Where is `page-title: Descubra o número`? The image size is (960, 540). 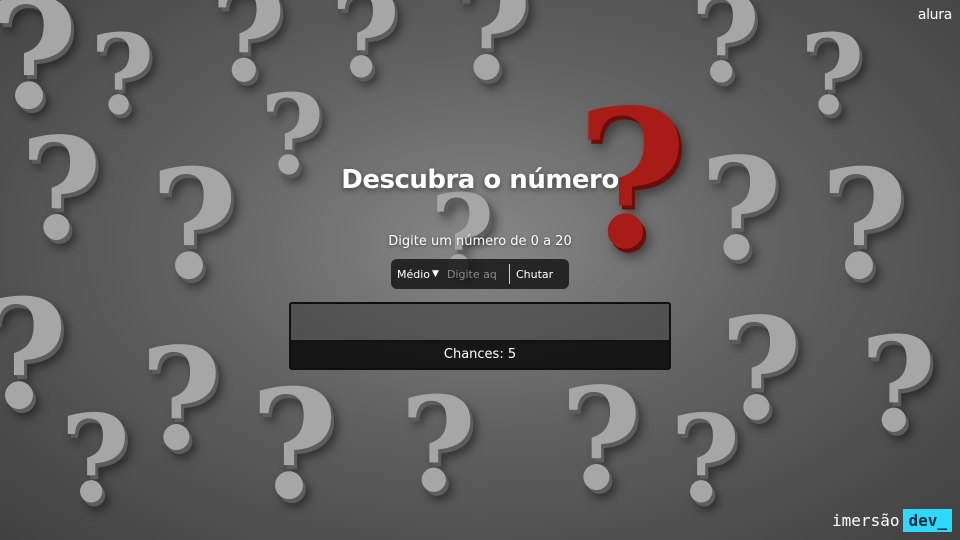
page-title: Descubra o número is located at coordinates (480, 180).